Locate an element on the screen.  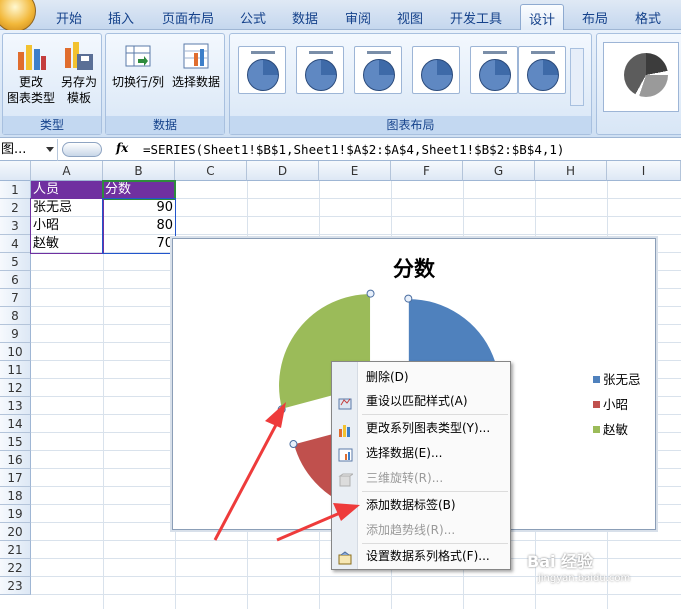
formula-bar-expander is located at coordinates (82, 149).